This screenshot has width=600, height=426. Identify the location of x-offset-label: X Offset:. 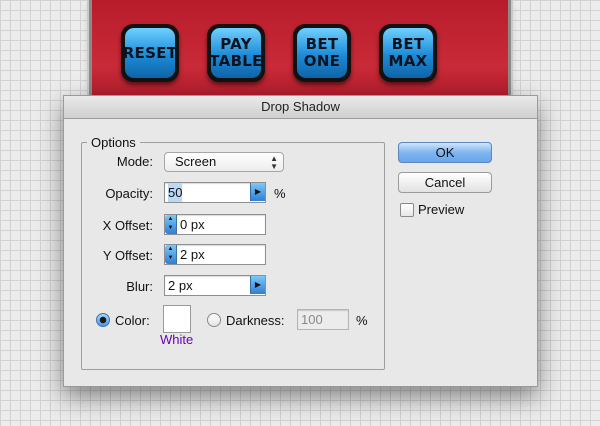
(127, 225).